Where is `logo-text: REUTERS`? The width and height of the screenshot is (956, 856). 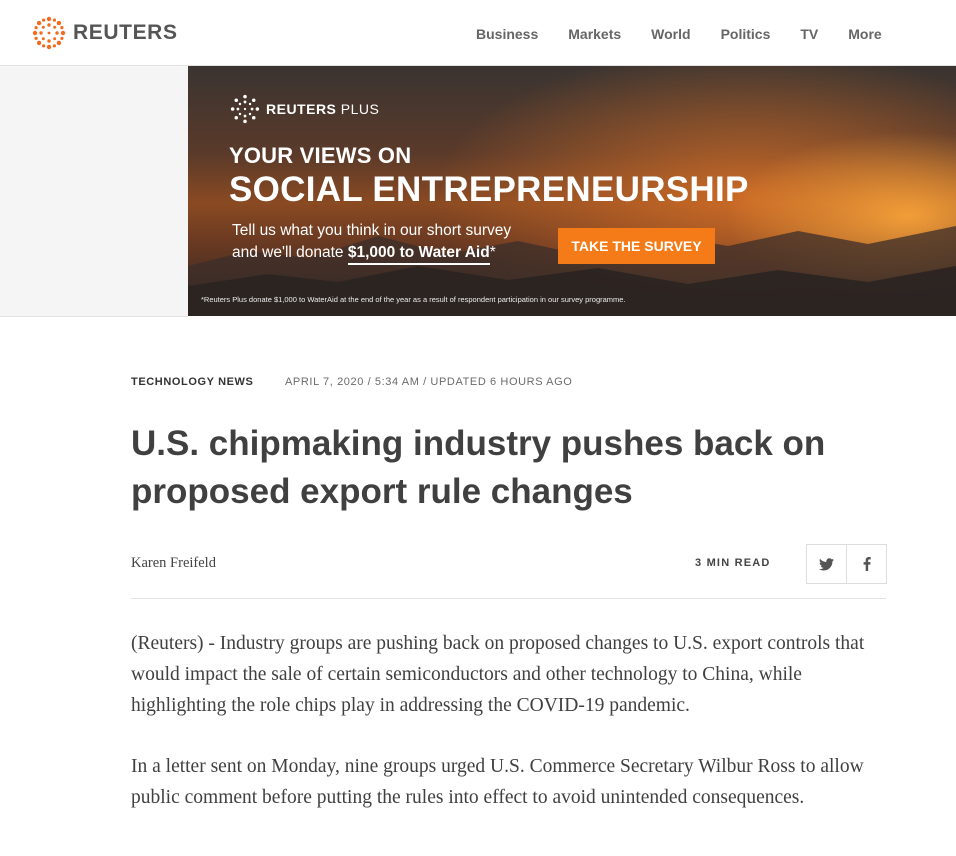 logo-text: REUTERS is located at coordinates (125, 32).